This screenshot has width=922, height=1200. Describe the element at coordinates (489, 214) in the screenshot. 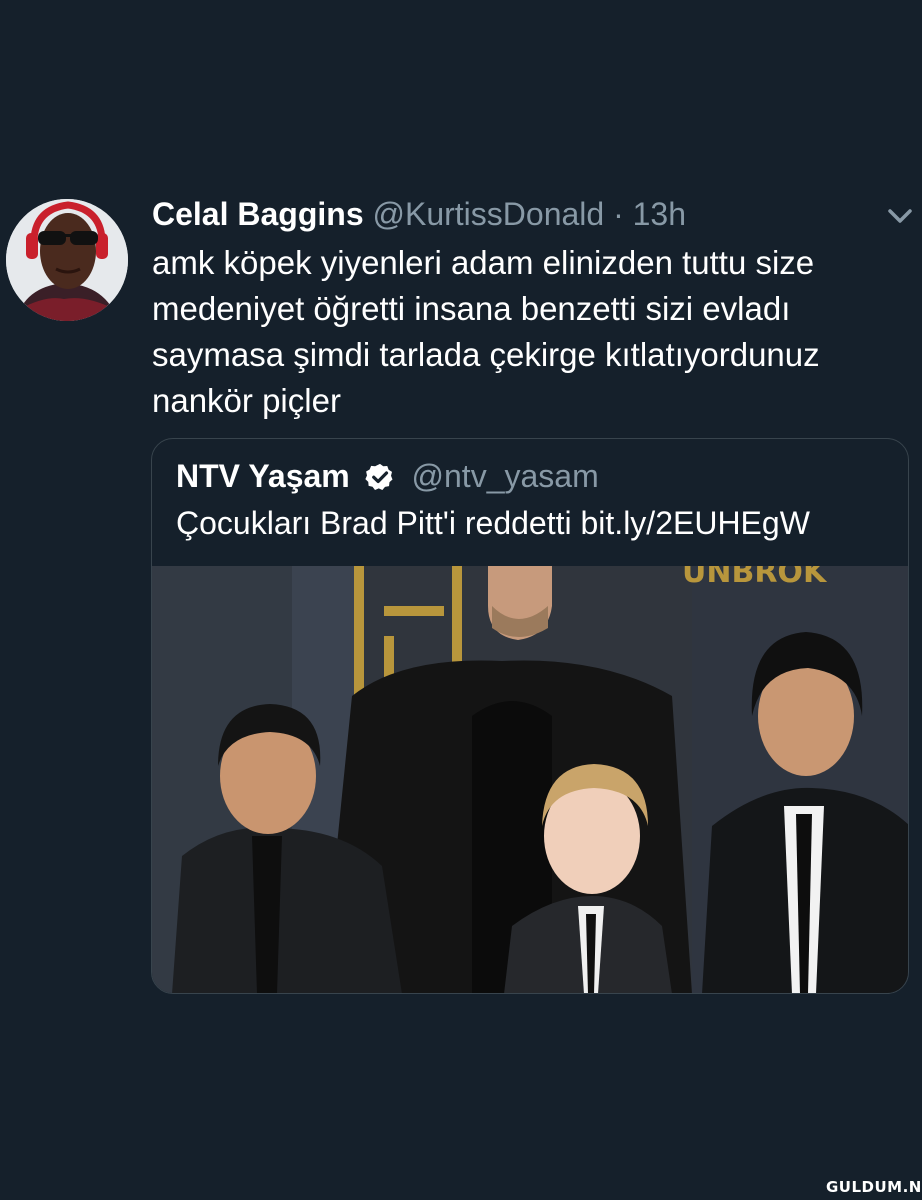

I see `user-handle: @KurtissDonald` at that location.